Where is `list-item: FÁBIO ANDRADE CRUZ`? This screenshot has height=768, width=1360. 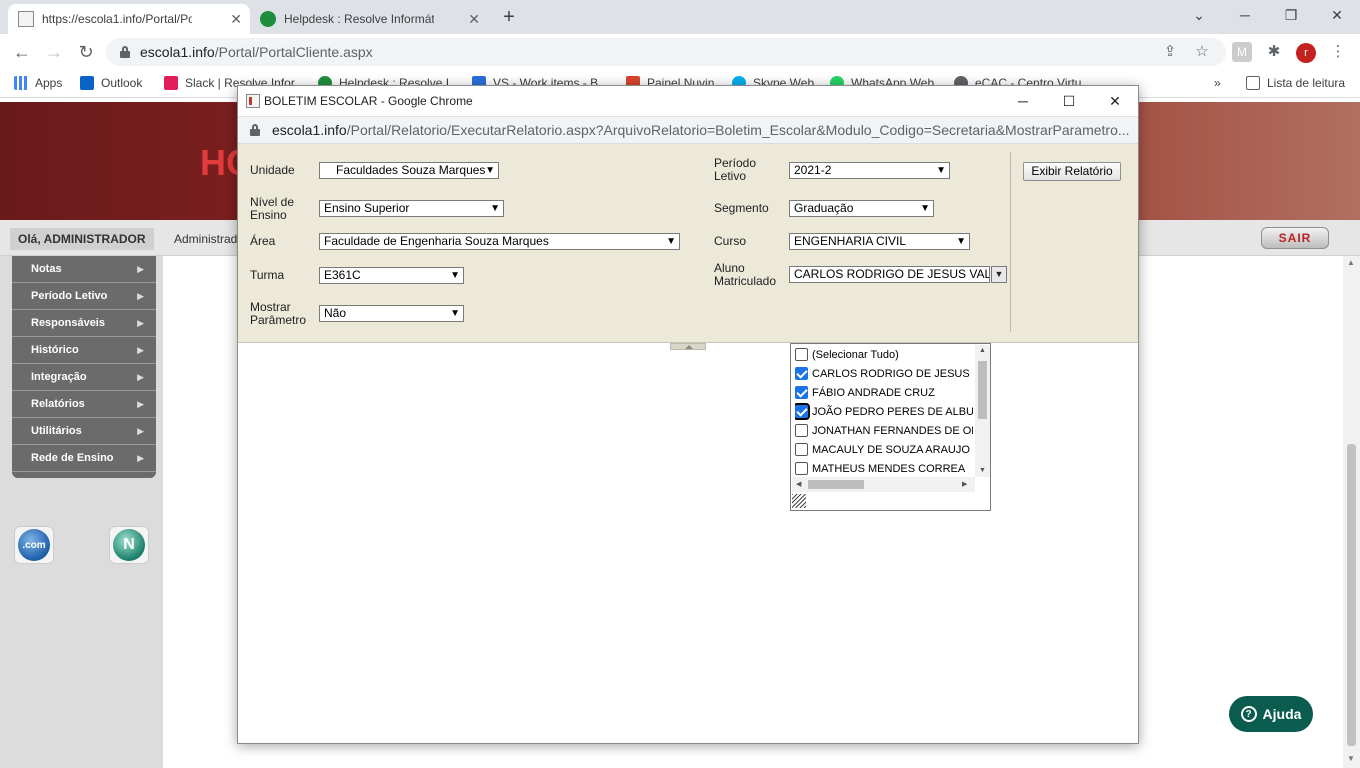
list-item: FÁBIO ANDRADE CRUZ is located at coordinates (884, 392).